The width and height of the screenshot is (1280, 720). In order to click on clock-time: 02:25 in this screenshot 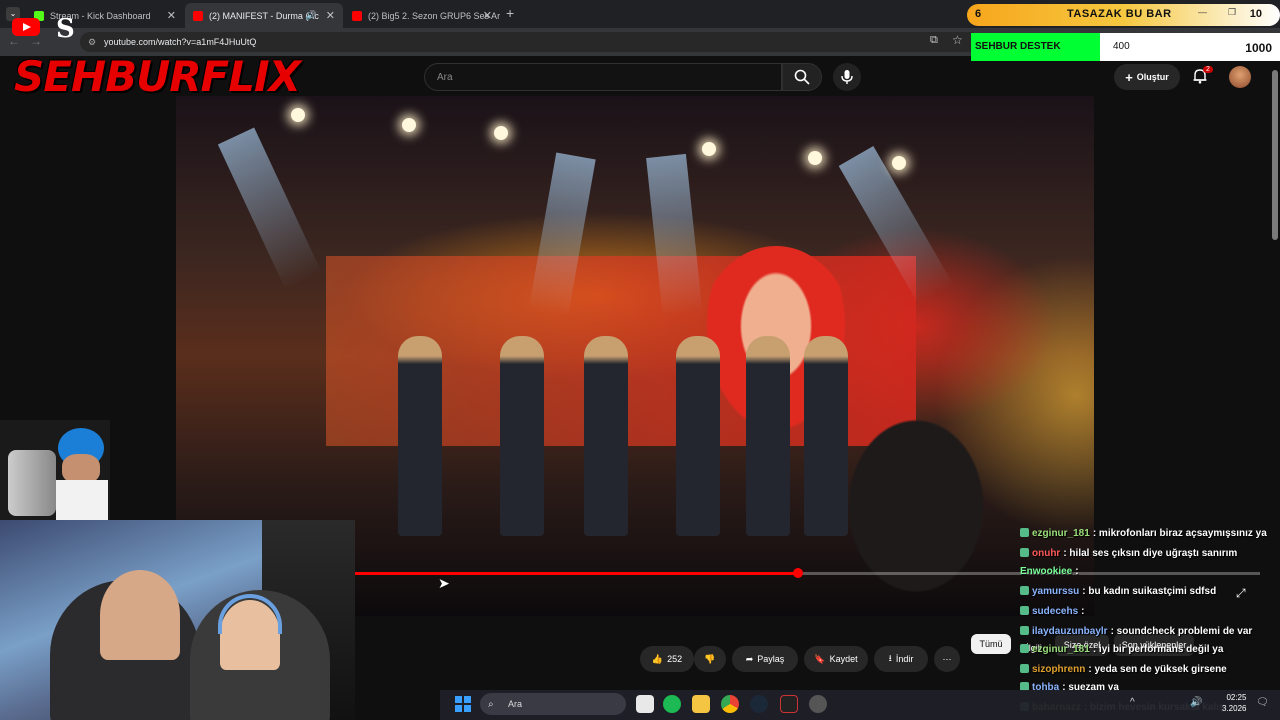, I will do `click(1236, 697)`.